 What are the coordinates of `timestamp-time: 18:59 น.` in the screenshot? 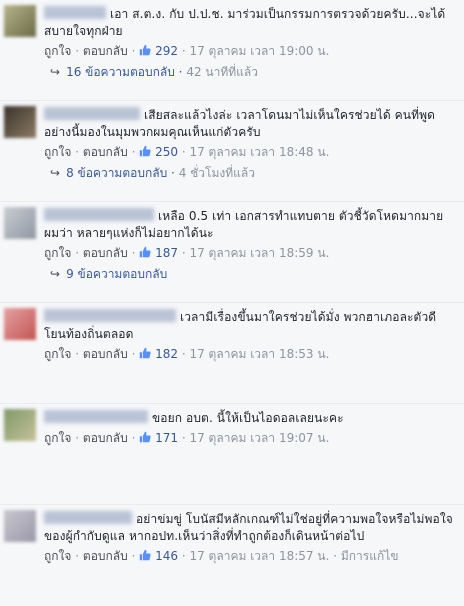 It's located at (304, 253).